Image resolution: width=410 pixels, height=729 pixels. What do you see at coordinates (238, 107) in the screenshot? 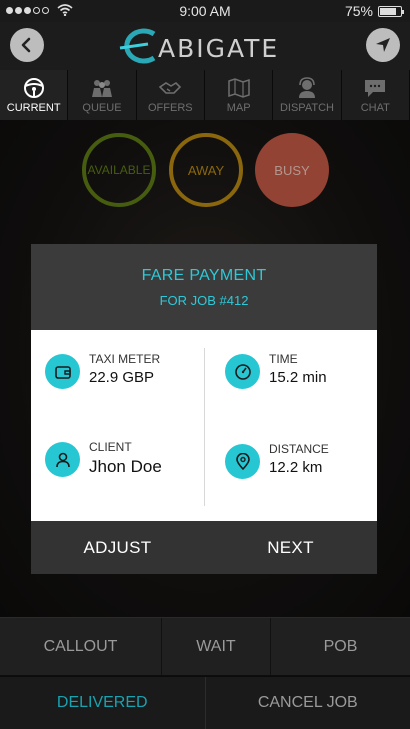
I see `tab-label: MAP` at bounding box center [238, 107].